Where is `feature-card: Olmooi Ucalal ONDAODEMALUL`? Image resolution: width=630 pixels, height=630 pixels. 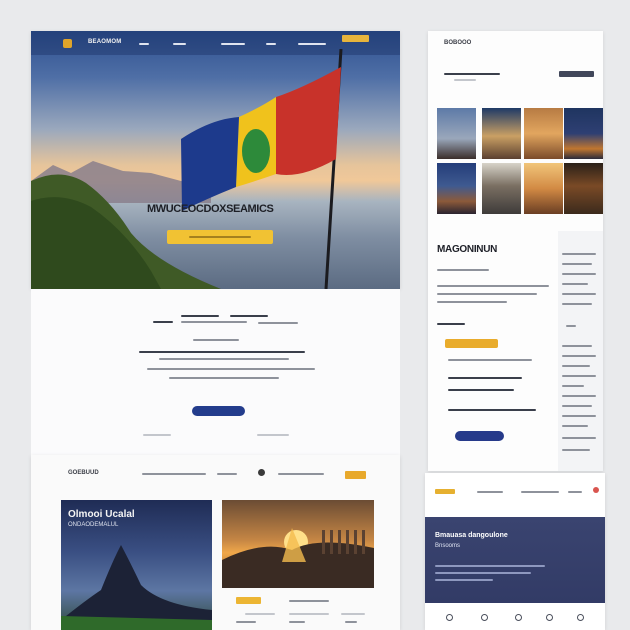
feature-card: Olmooi Ucalal ONDAODEMALUL is located at coordinates (136, 565).